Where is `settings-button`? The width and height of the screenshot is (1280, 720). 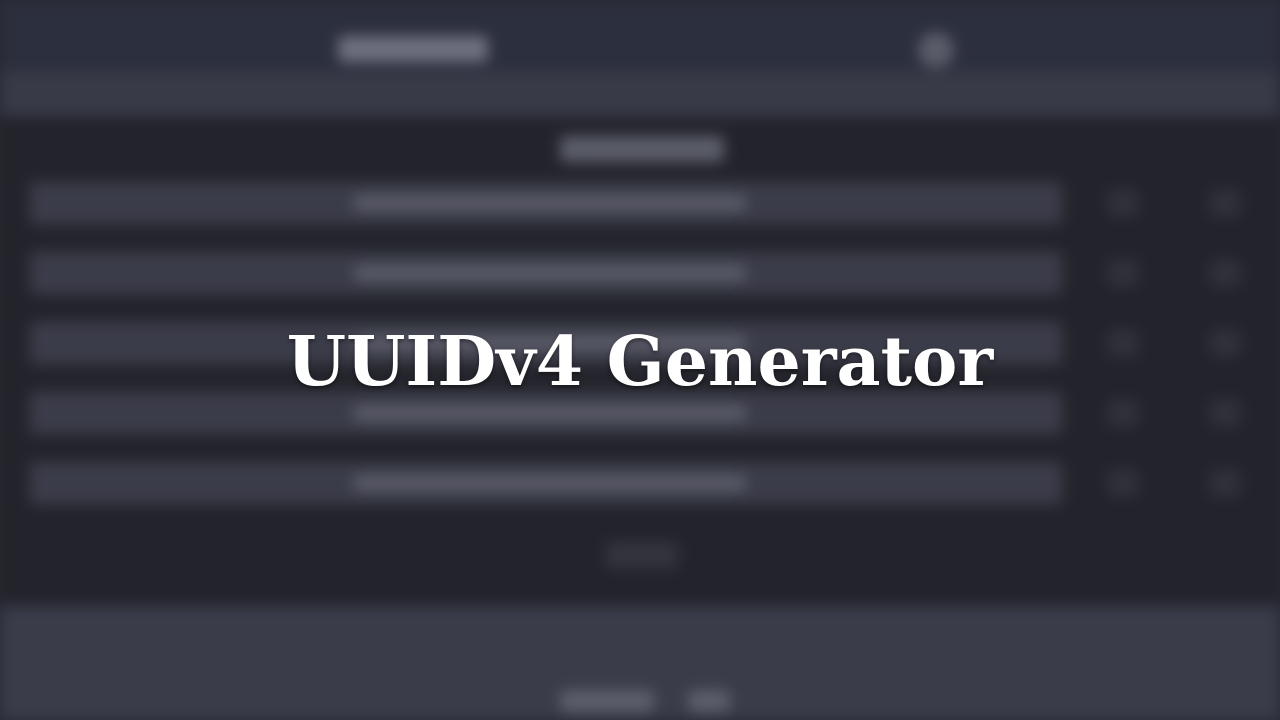 settings-button is located at coordinates (936, 50).